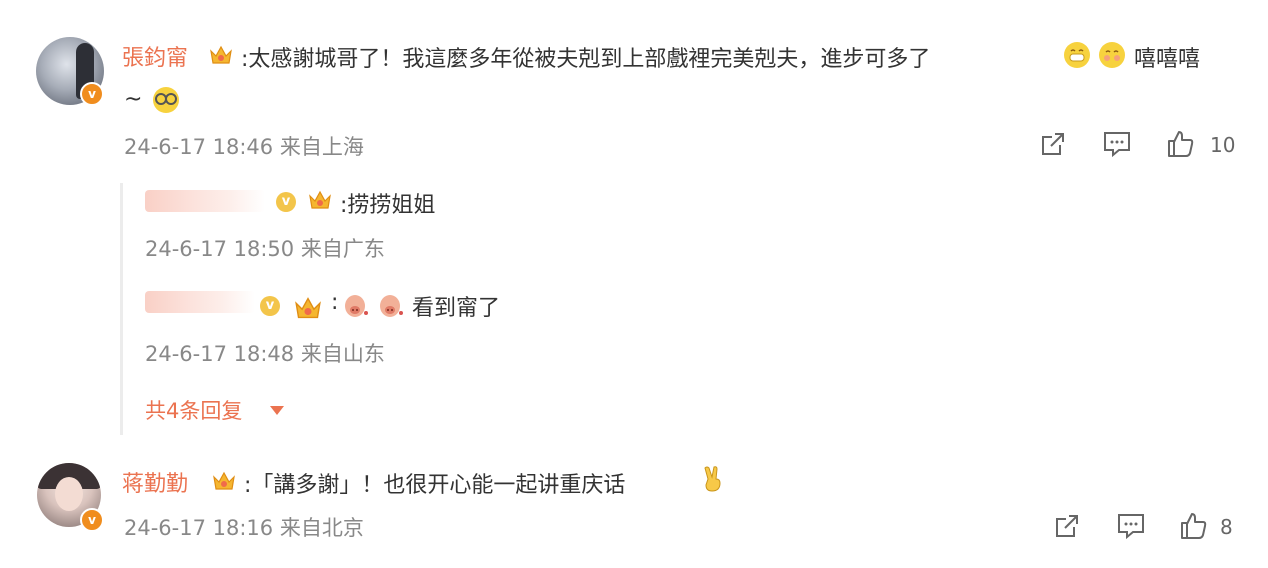 The width and height of the screenshot is (1268, 568). I want to click on comment-author: 張鈞甯, so click(155, 56).